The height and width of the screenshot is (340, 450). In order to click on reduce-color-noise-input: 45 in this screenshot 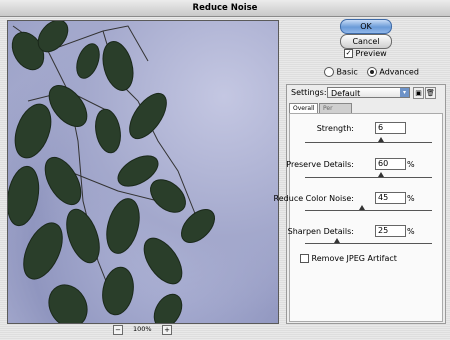, I will do `click(390, 198)`.